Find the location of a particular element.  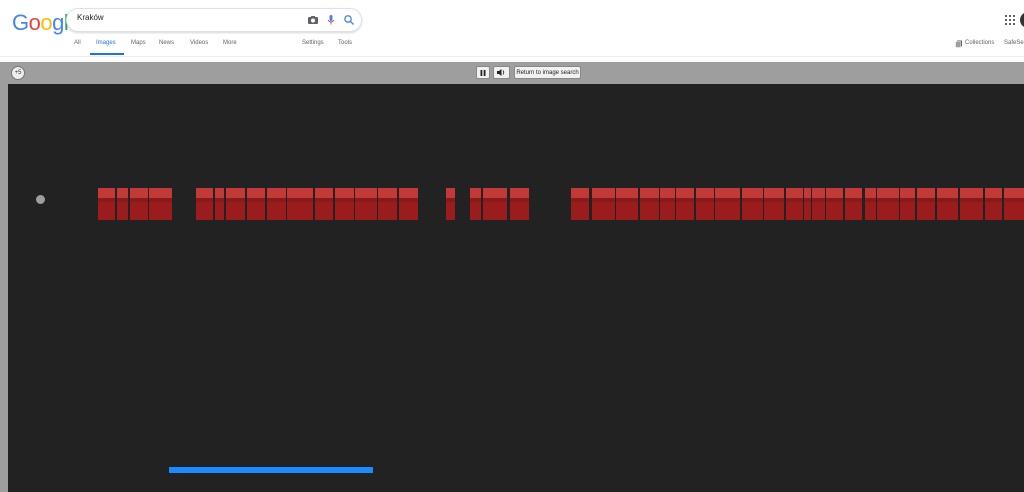

tab-maps: Maps is located at coordinates (138, 43).